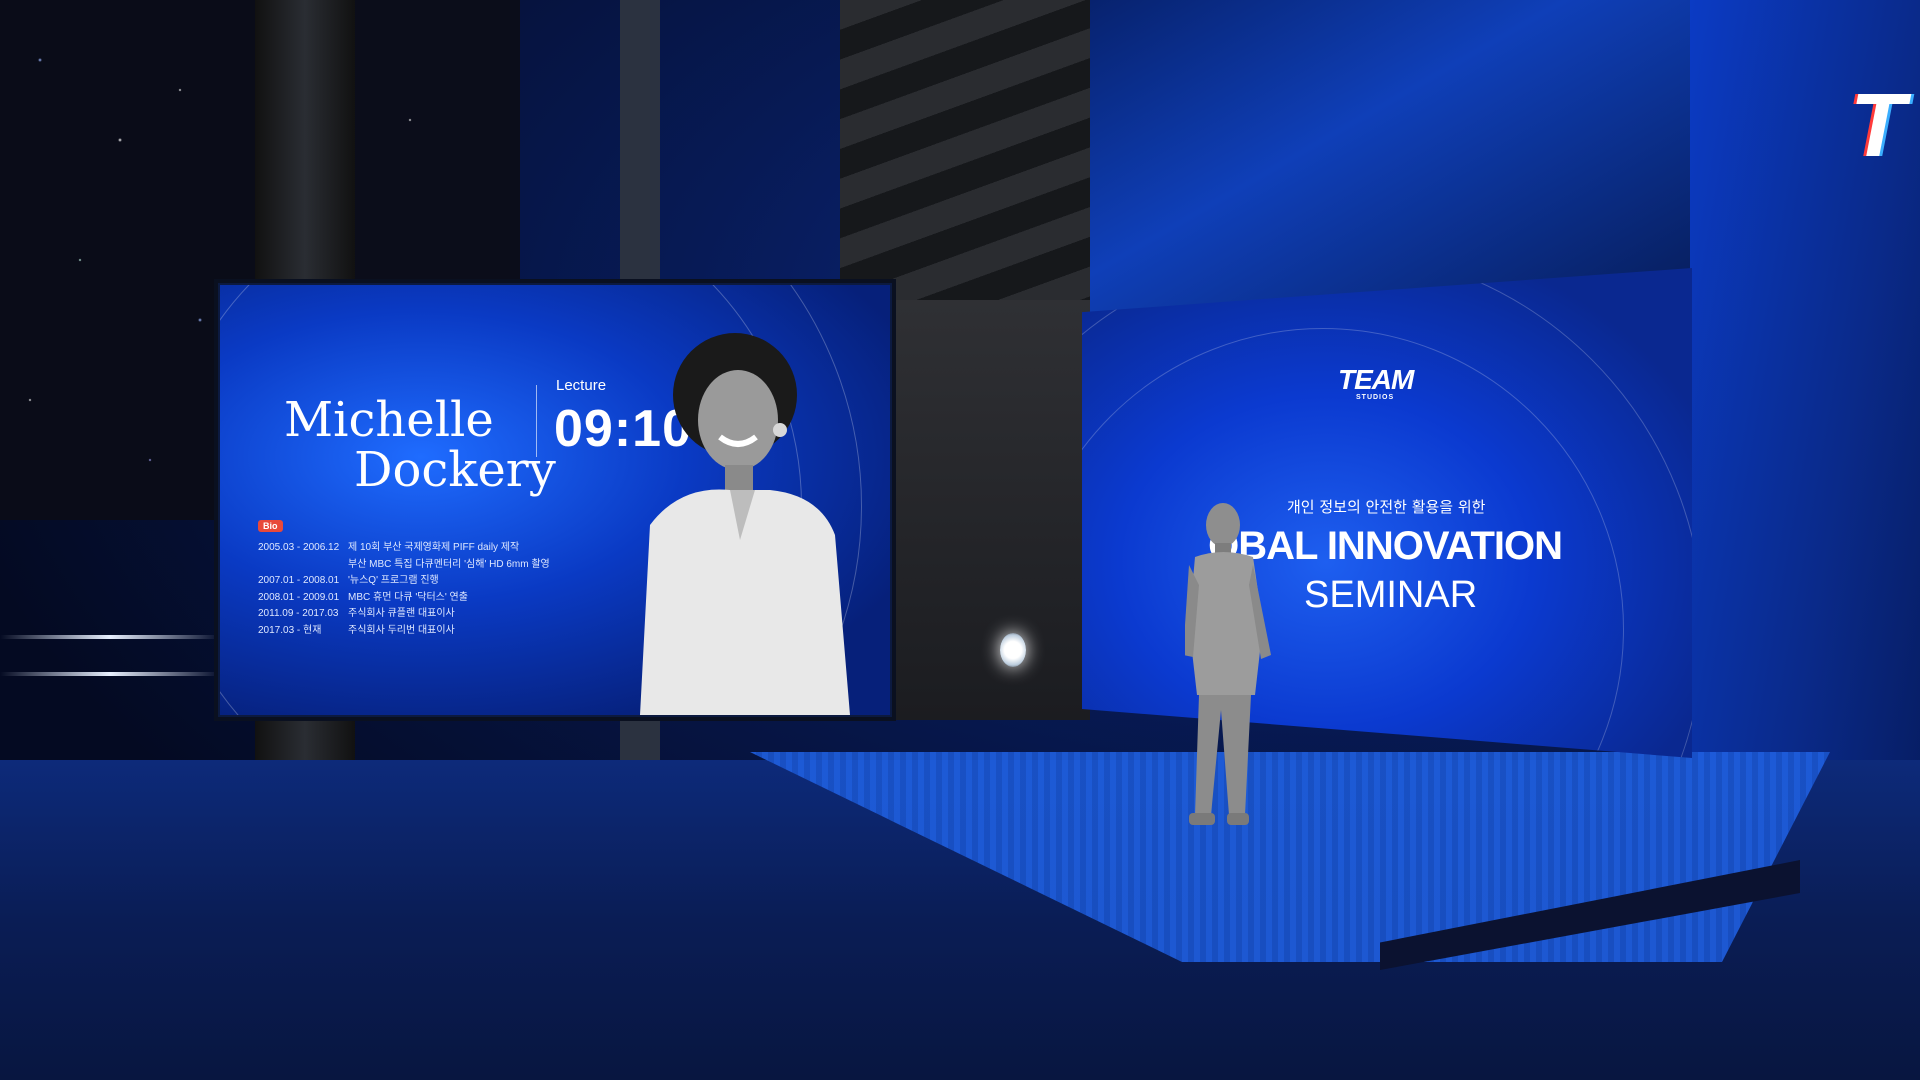 Image resolution: width=1920 pixels, height=1080 pixels. I want to click on speaker-portrait, so click(745, 524).